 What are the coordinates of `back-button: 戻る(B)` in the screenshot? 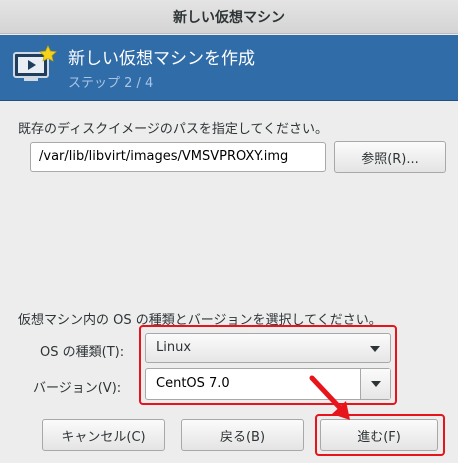 It's located at (242, 435).